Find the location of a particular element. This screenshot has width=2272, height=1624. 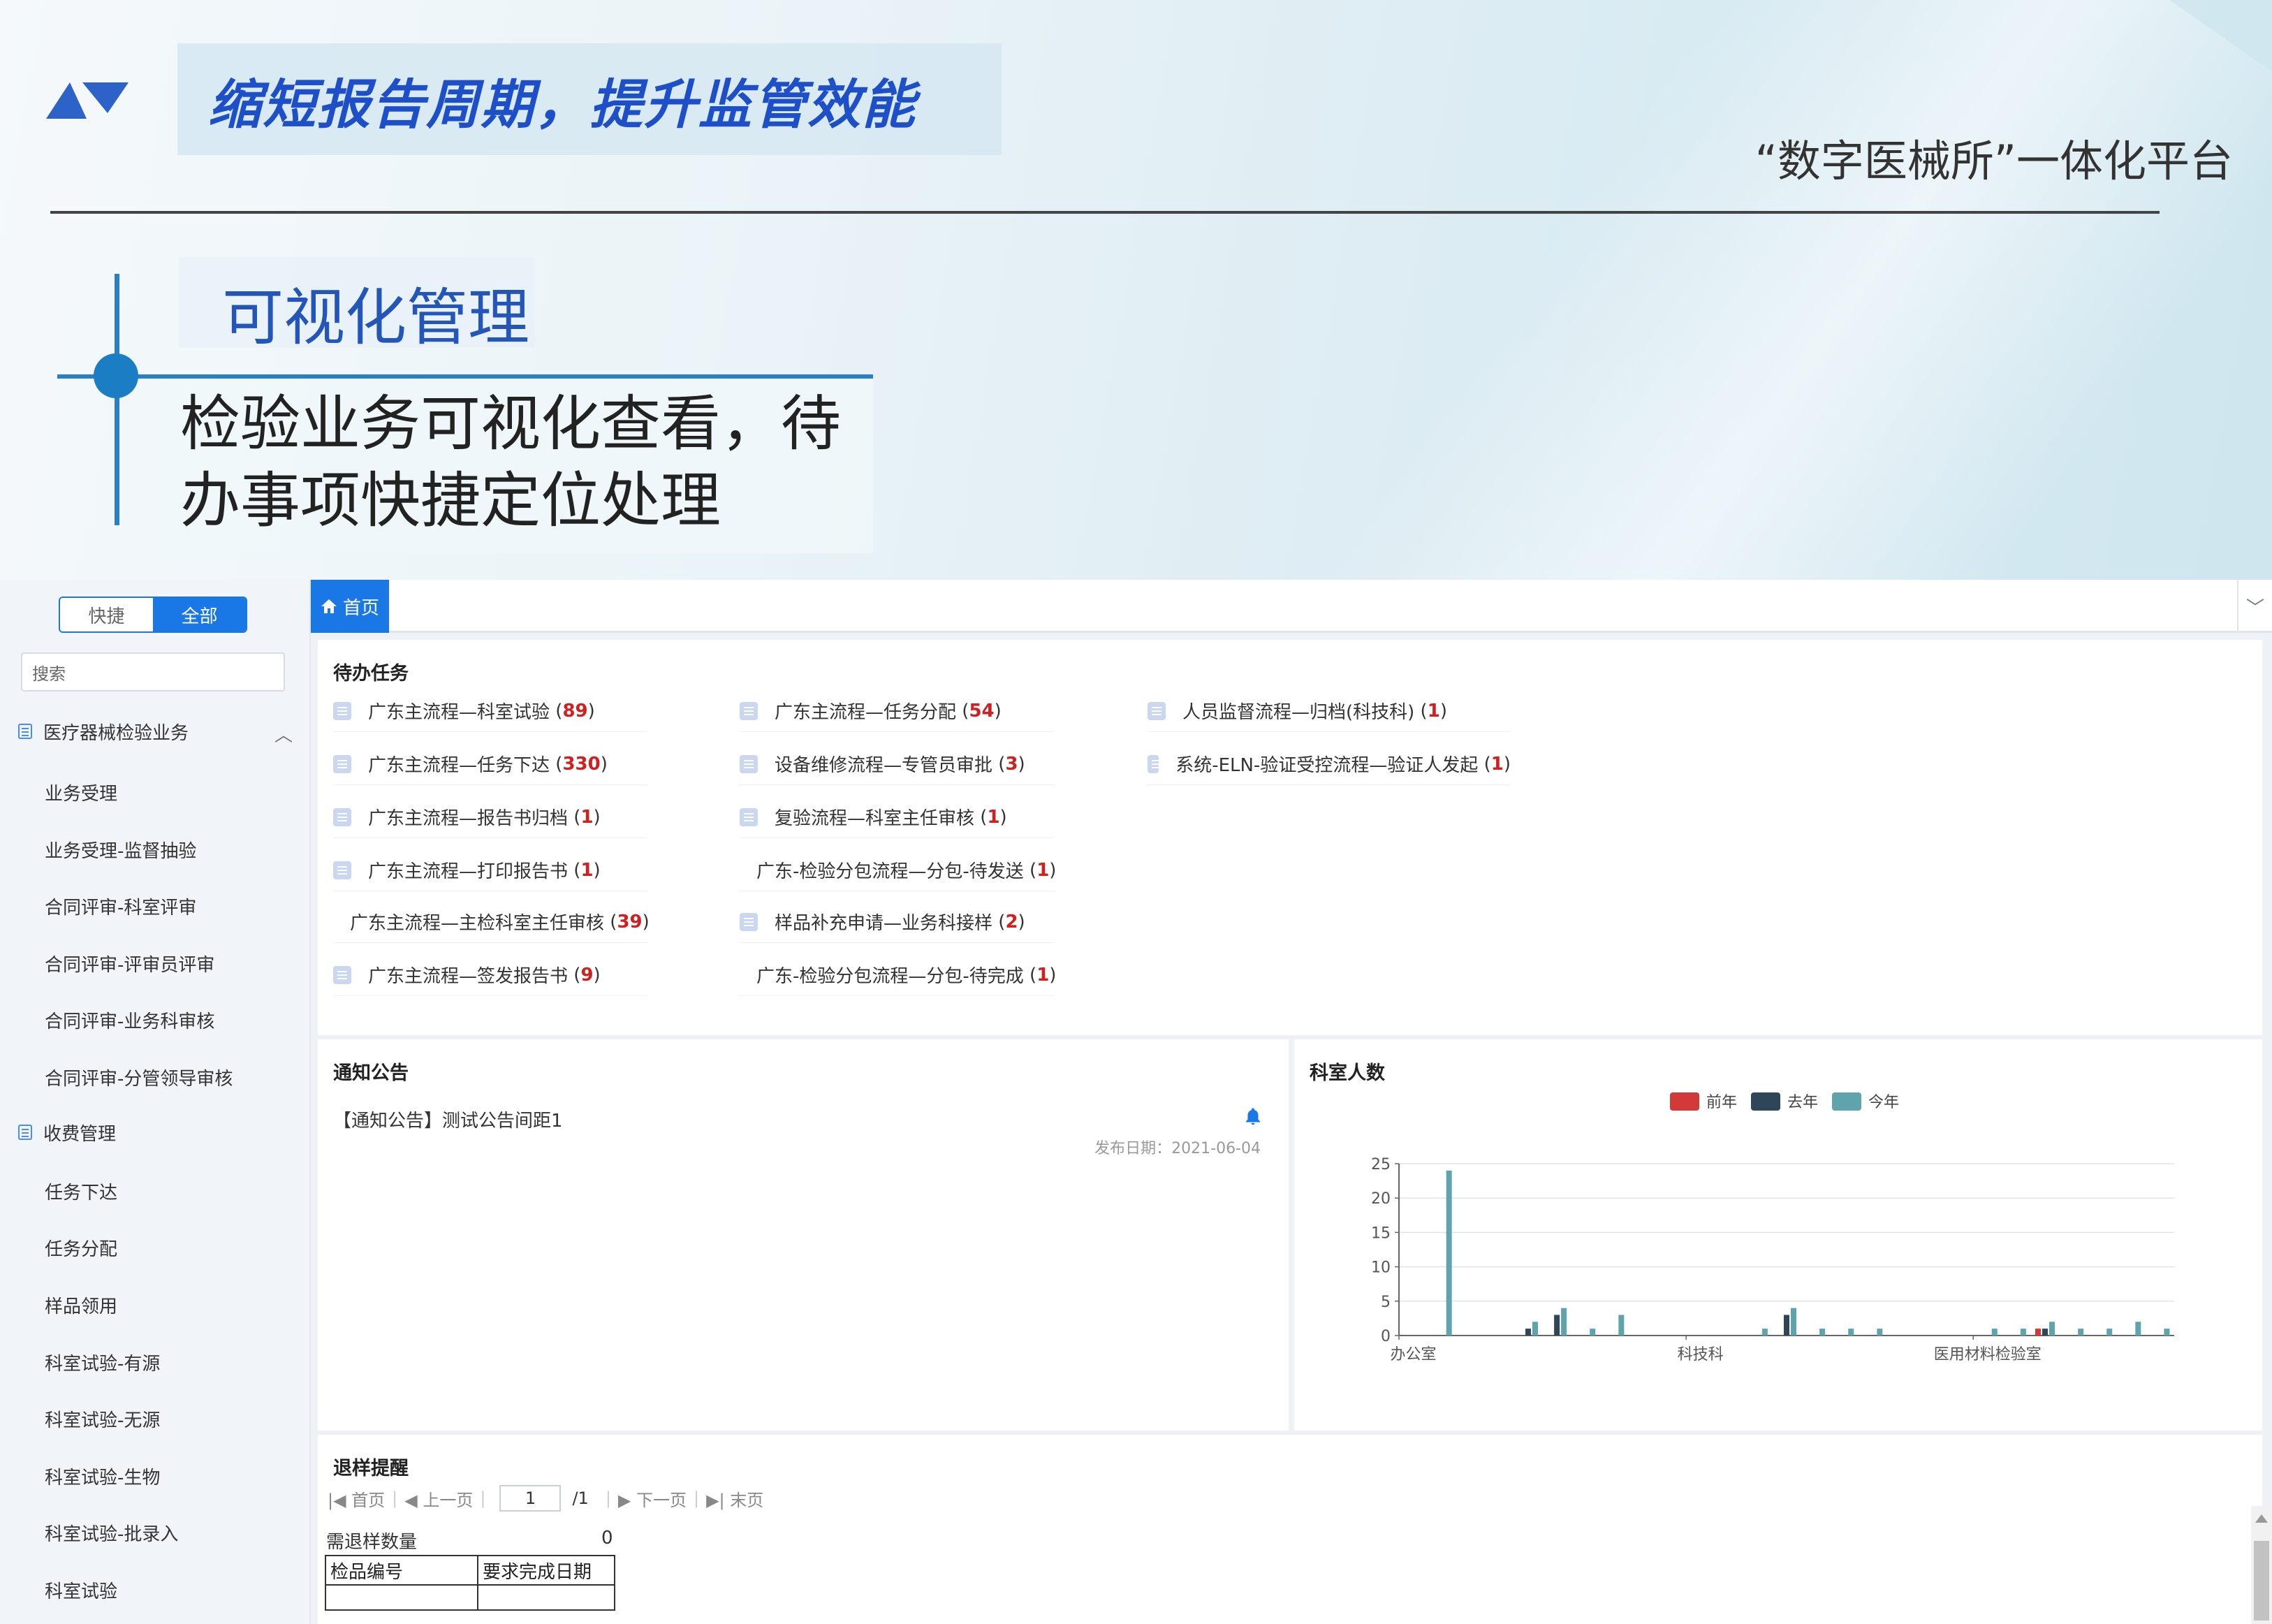

pager-prev: ◀ 上一页 is located at coordinates (439, 1499).